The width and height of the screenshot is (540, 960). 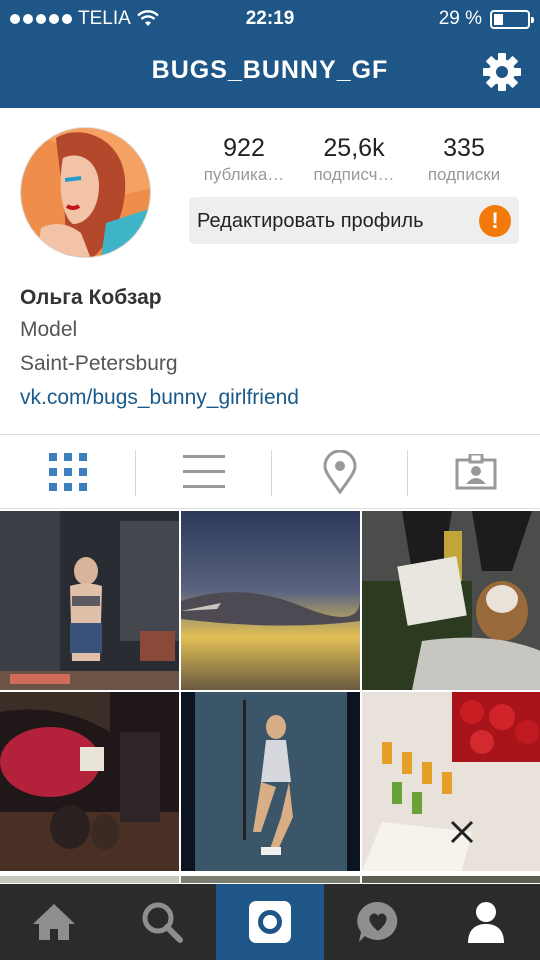 What do you see at coordinates (270, 18) in the screenshot?
I see `status-bar: TELIA 22:19 29 %` at bounding box center [270, 18].